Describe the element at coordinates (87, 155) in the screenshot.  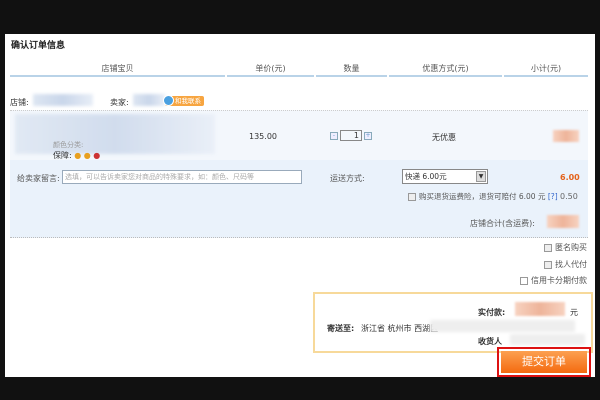
I see `guarantee-icons: ● ● ●` at that location.